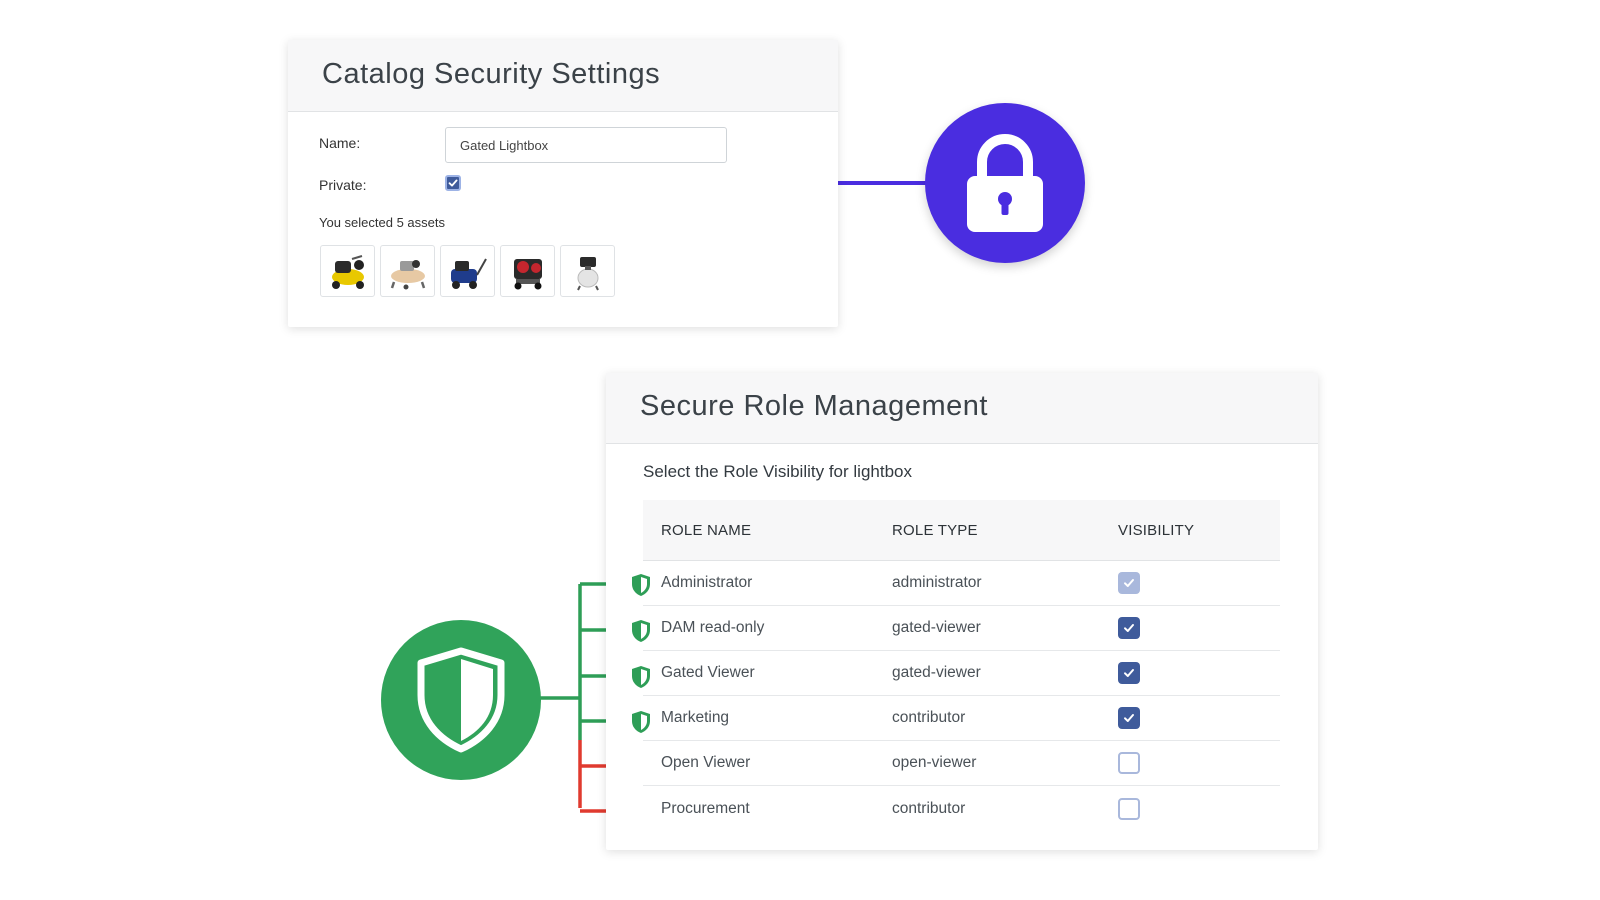 Image resolution: width=1600 pixels, height=900 pixels. Describe the element at coordinates (814, 406) in the screenshot. I see `role-card-title: Secure Role Management` at that location.